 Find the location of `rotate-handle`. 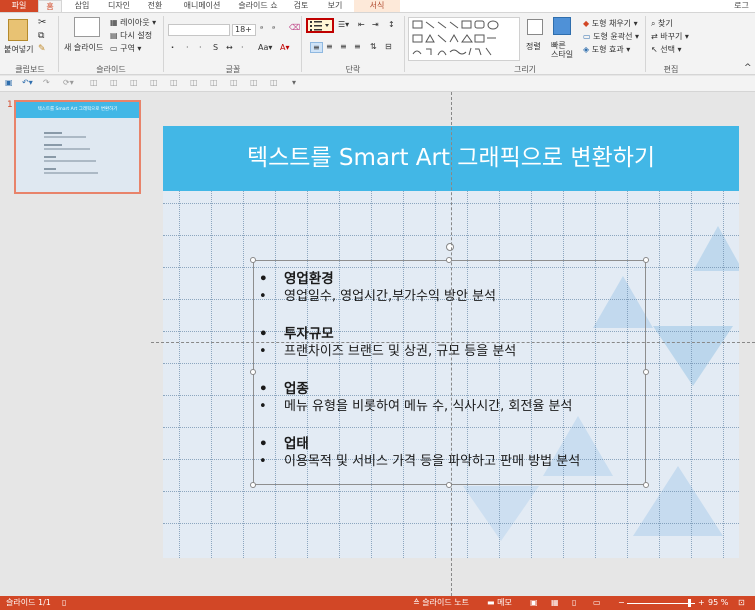

rotate-handle is located at coordinates (450, 247).